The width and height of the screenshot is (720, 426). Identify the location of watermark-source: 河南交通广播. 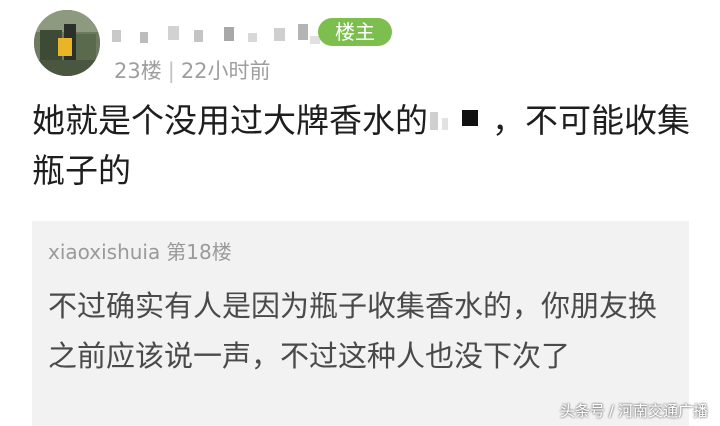
(662, 411).